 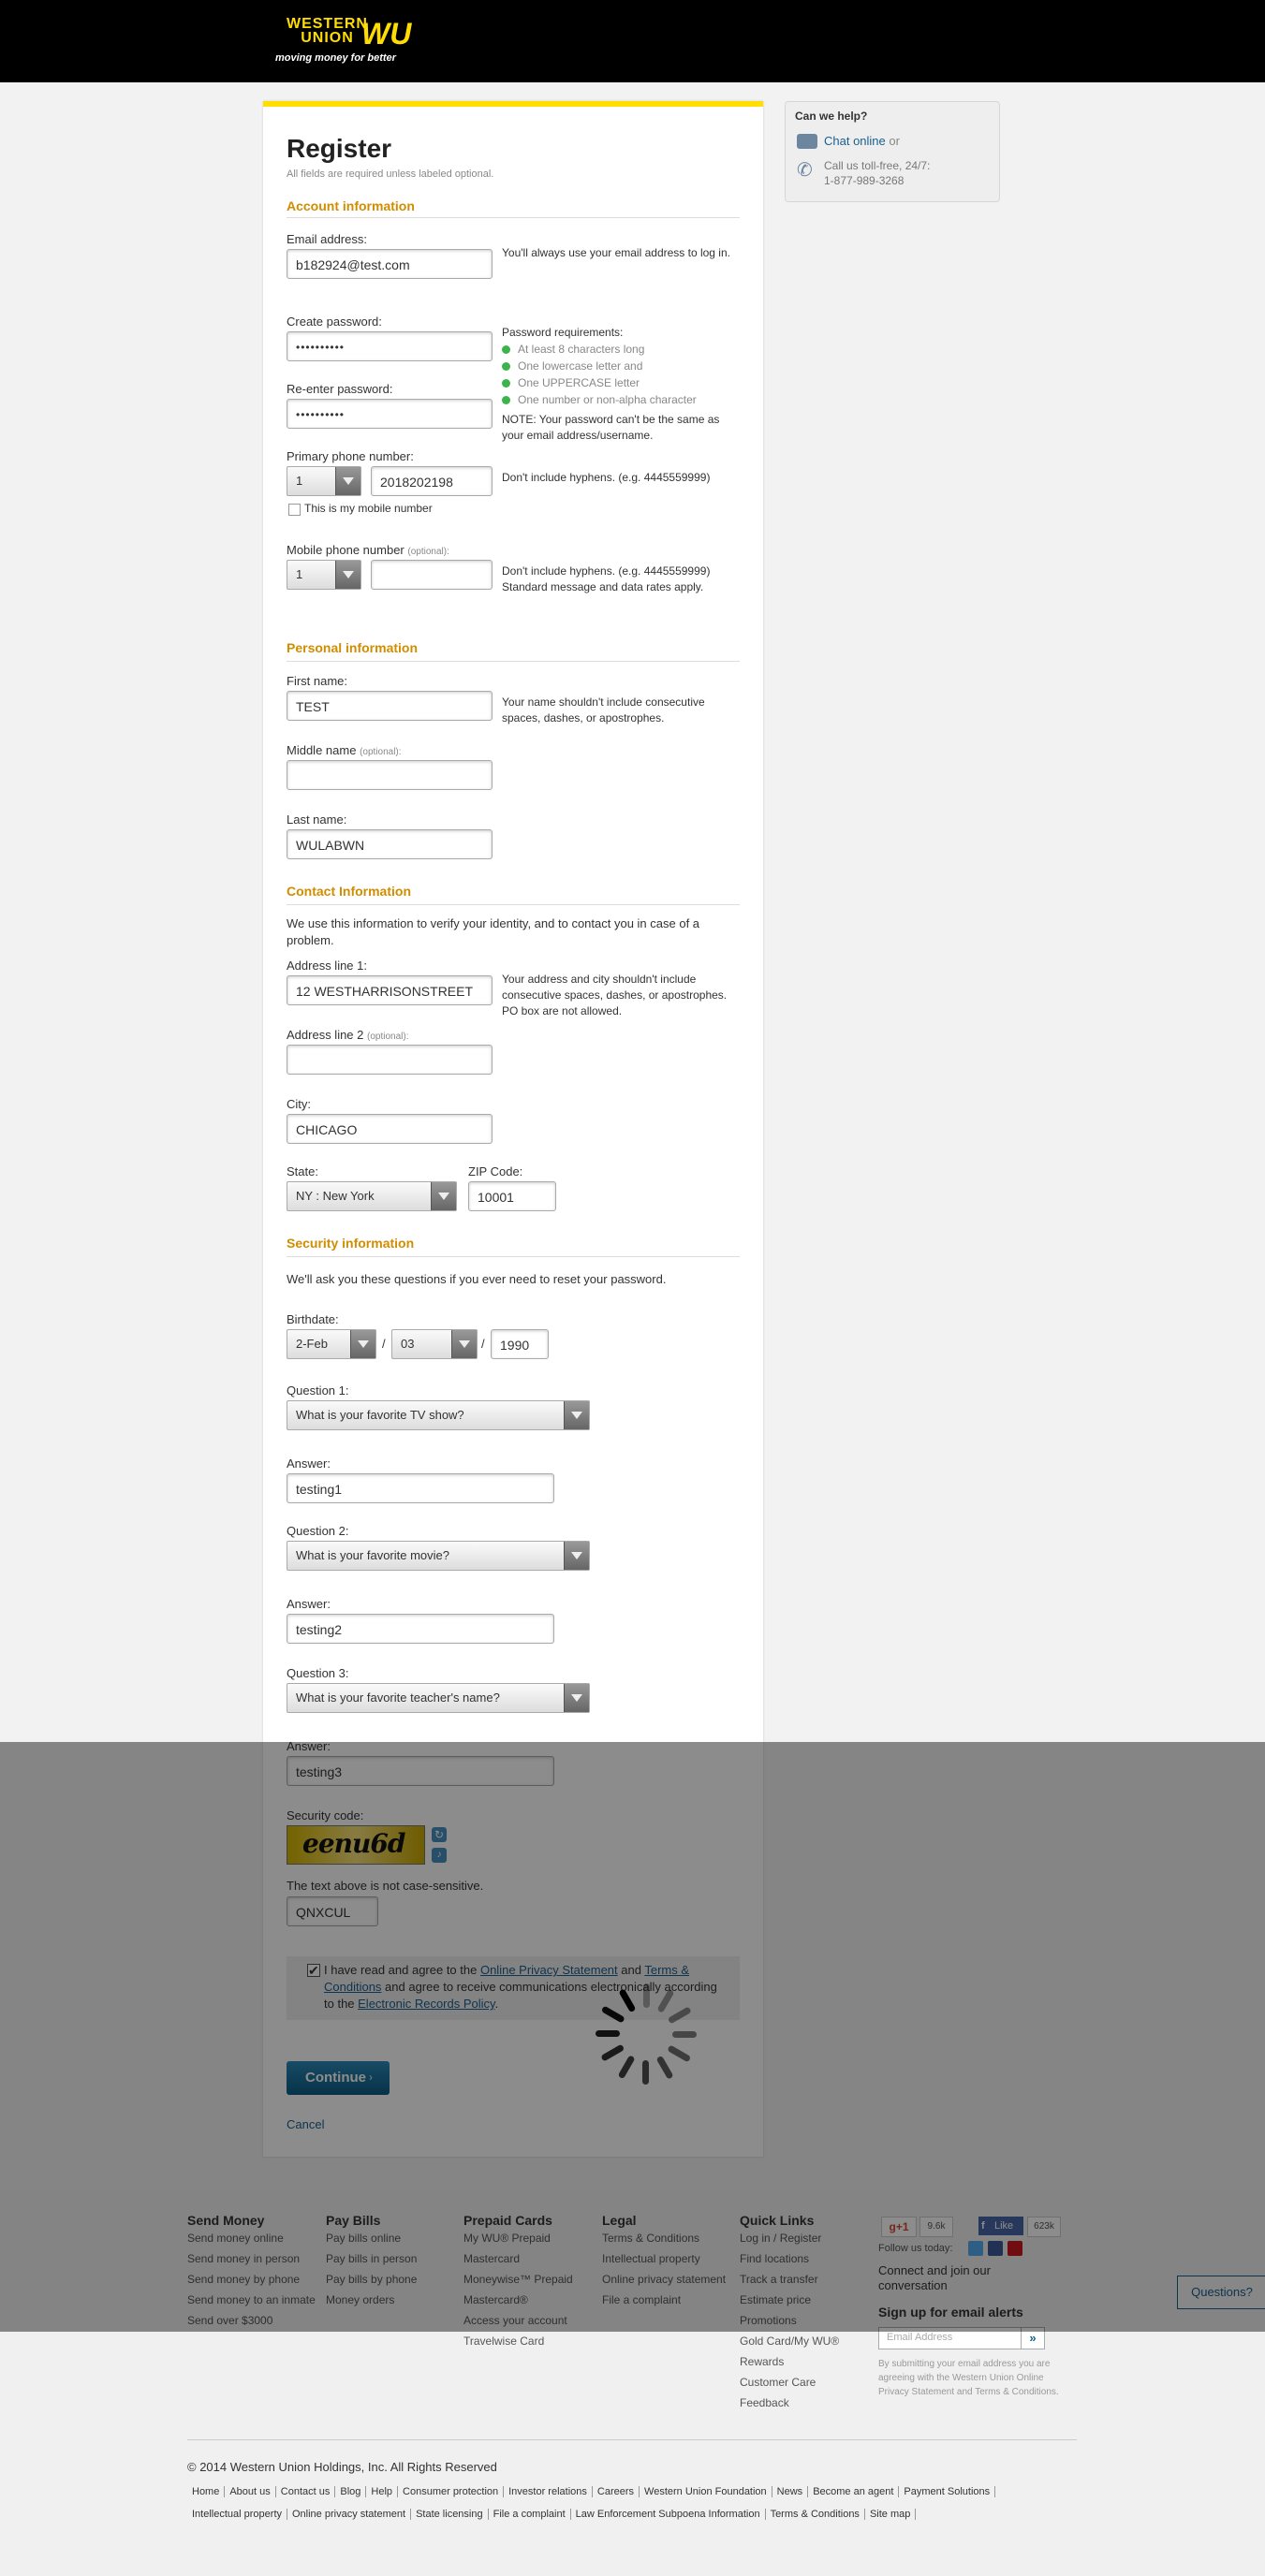 I want to click on bottom-link: Careers, so click(x=616, y=2491).